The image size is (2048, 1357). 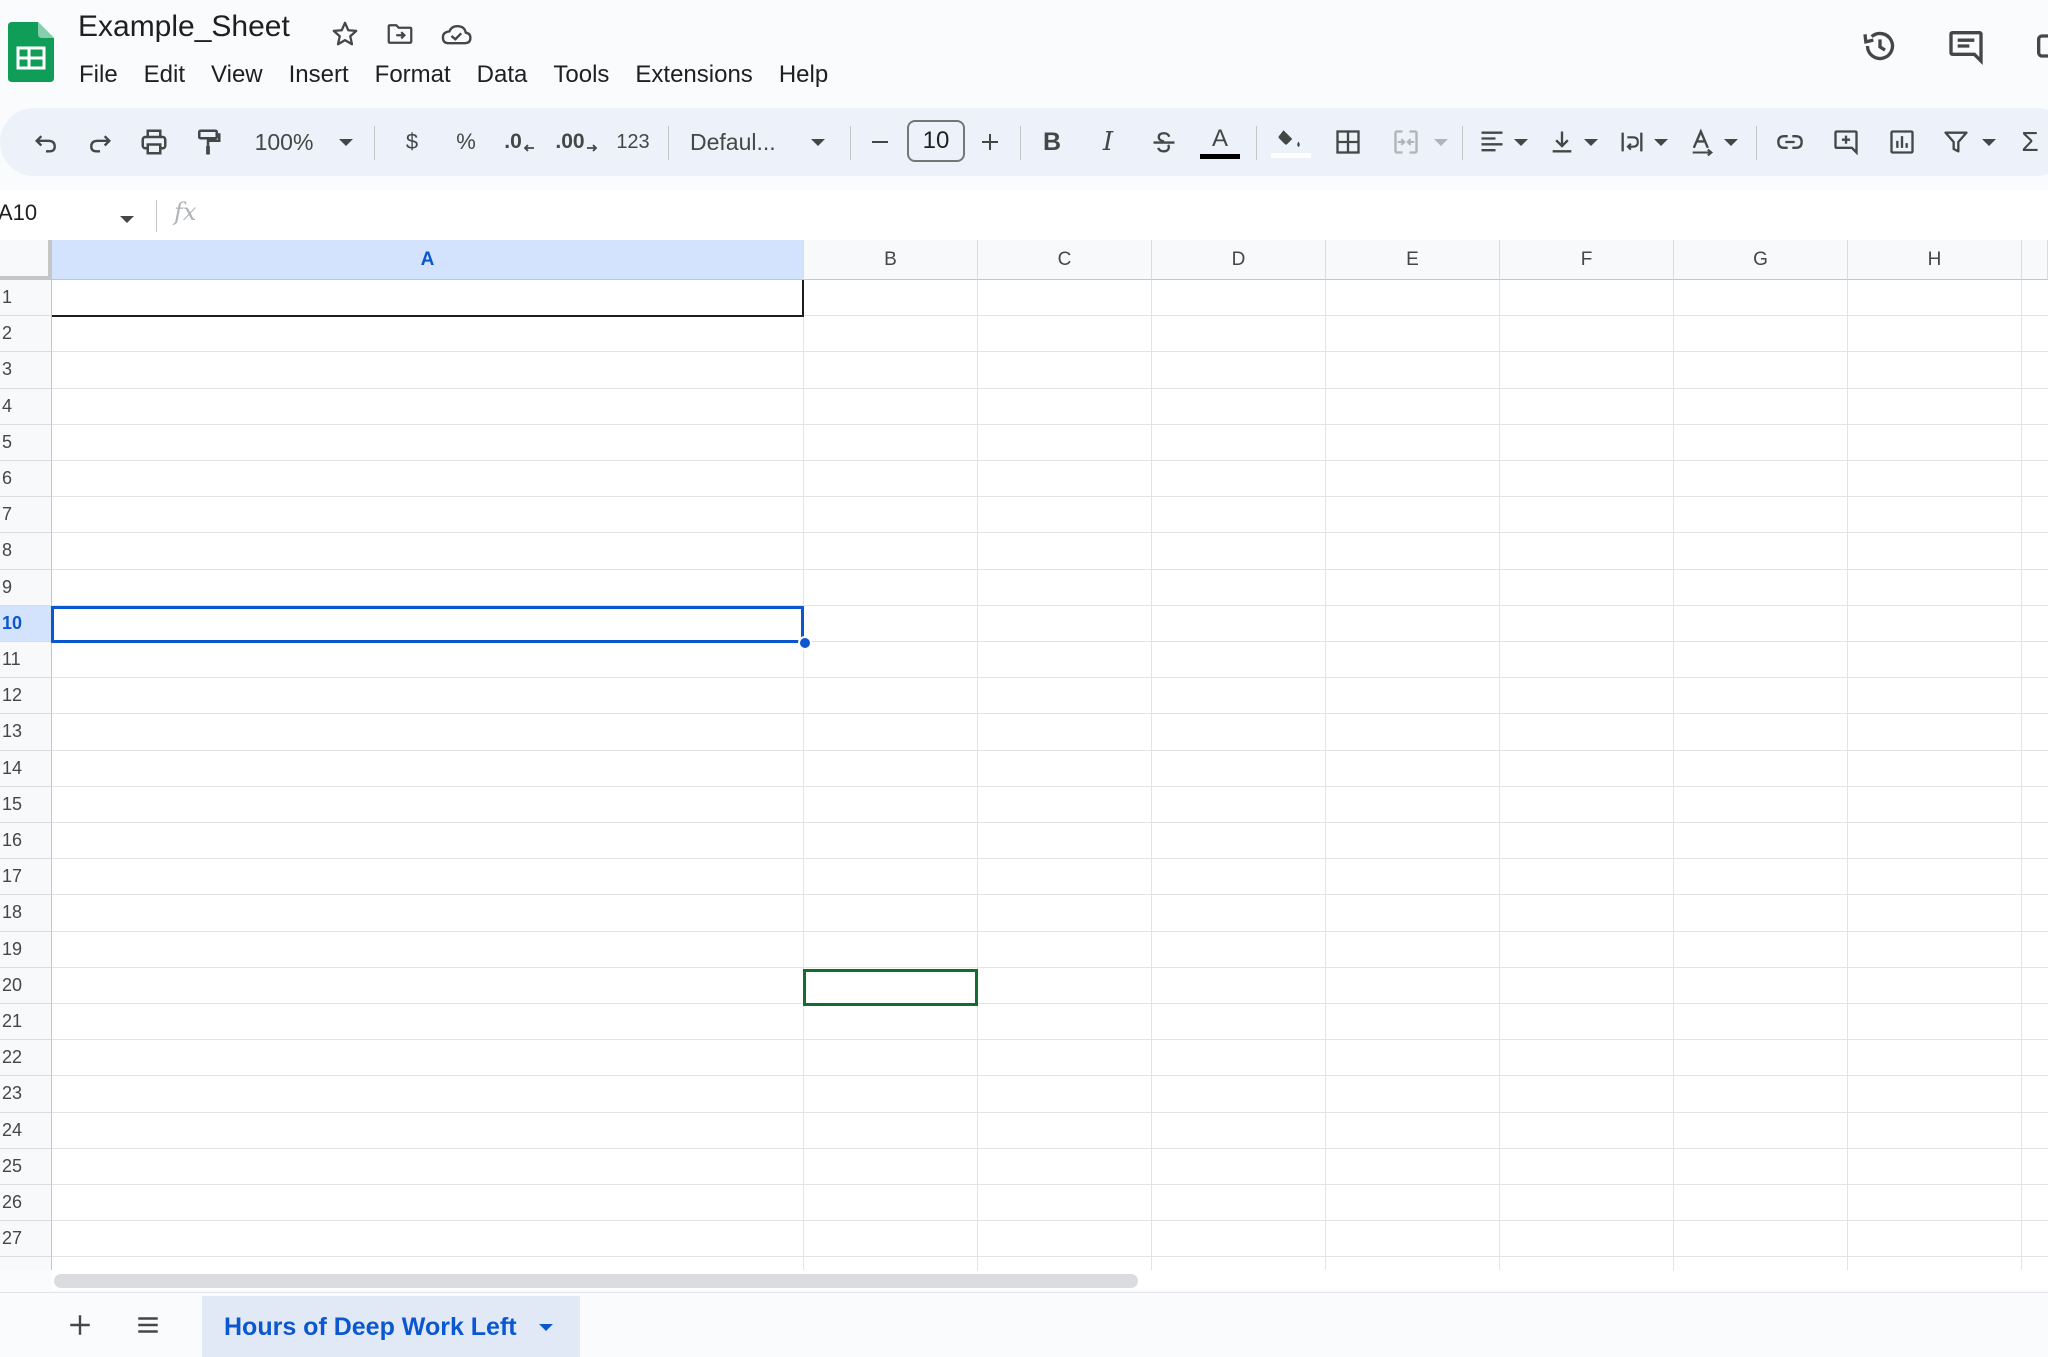 What do you see at coordinates (1406, 142) in the screenshot?
I see `merge-cells-icon` at bounding box center [1406, 142].